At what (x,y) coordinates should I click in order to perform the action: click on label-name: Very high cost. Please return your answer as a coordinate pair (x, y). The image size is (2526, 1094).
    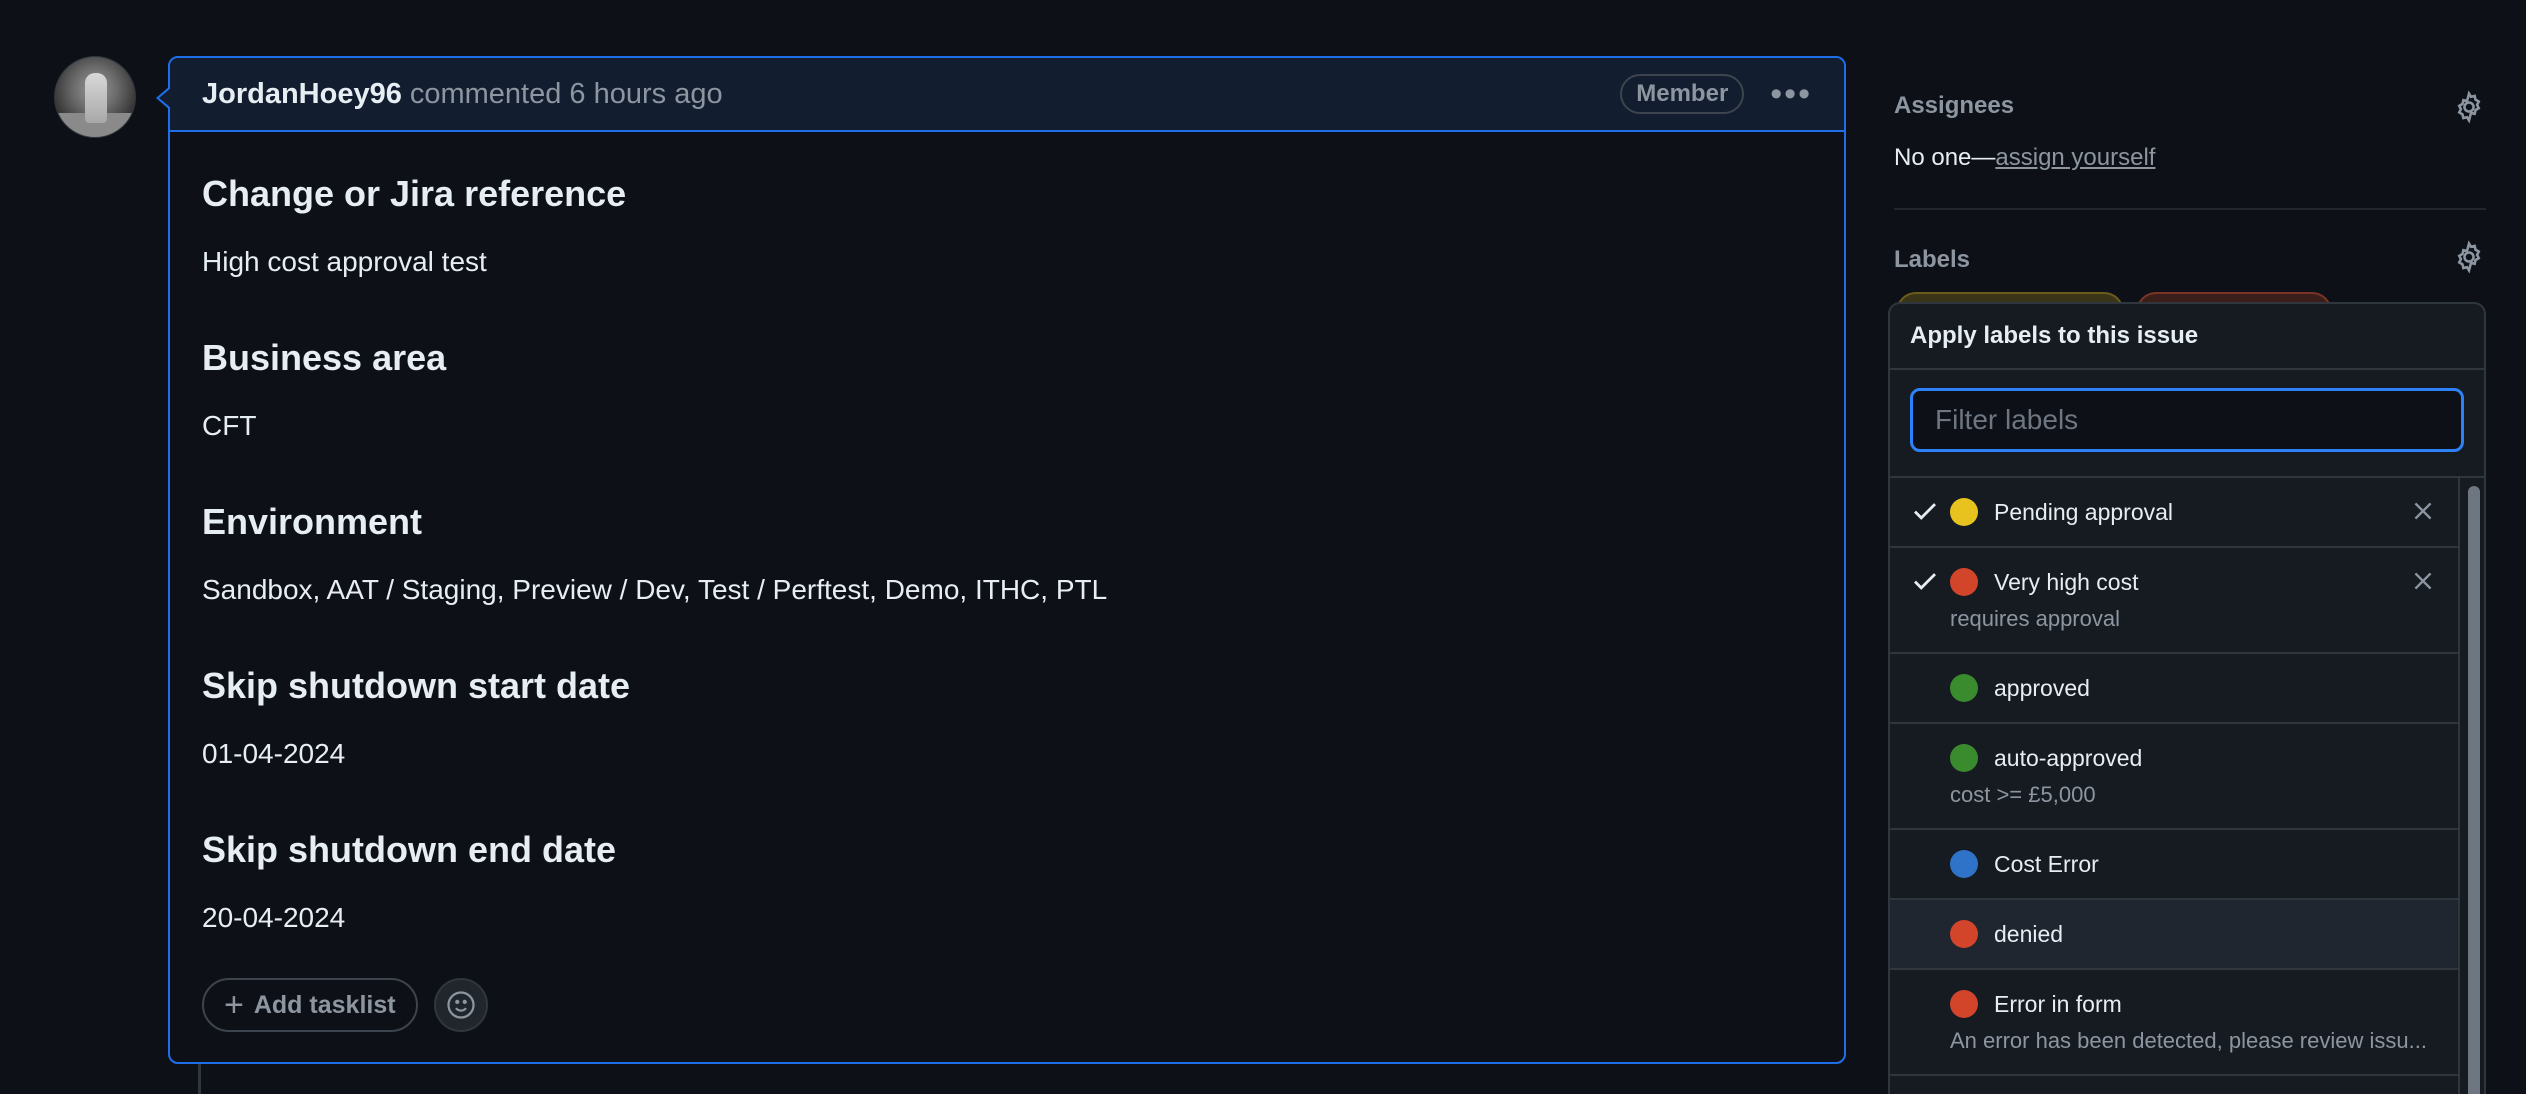
    Looking at the image, I should click on (2066, 581).